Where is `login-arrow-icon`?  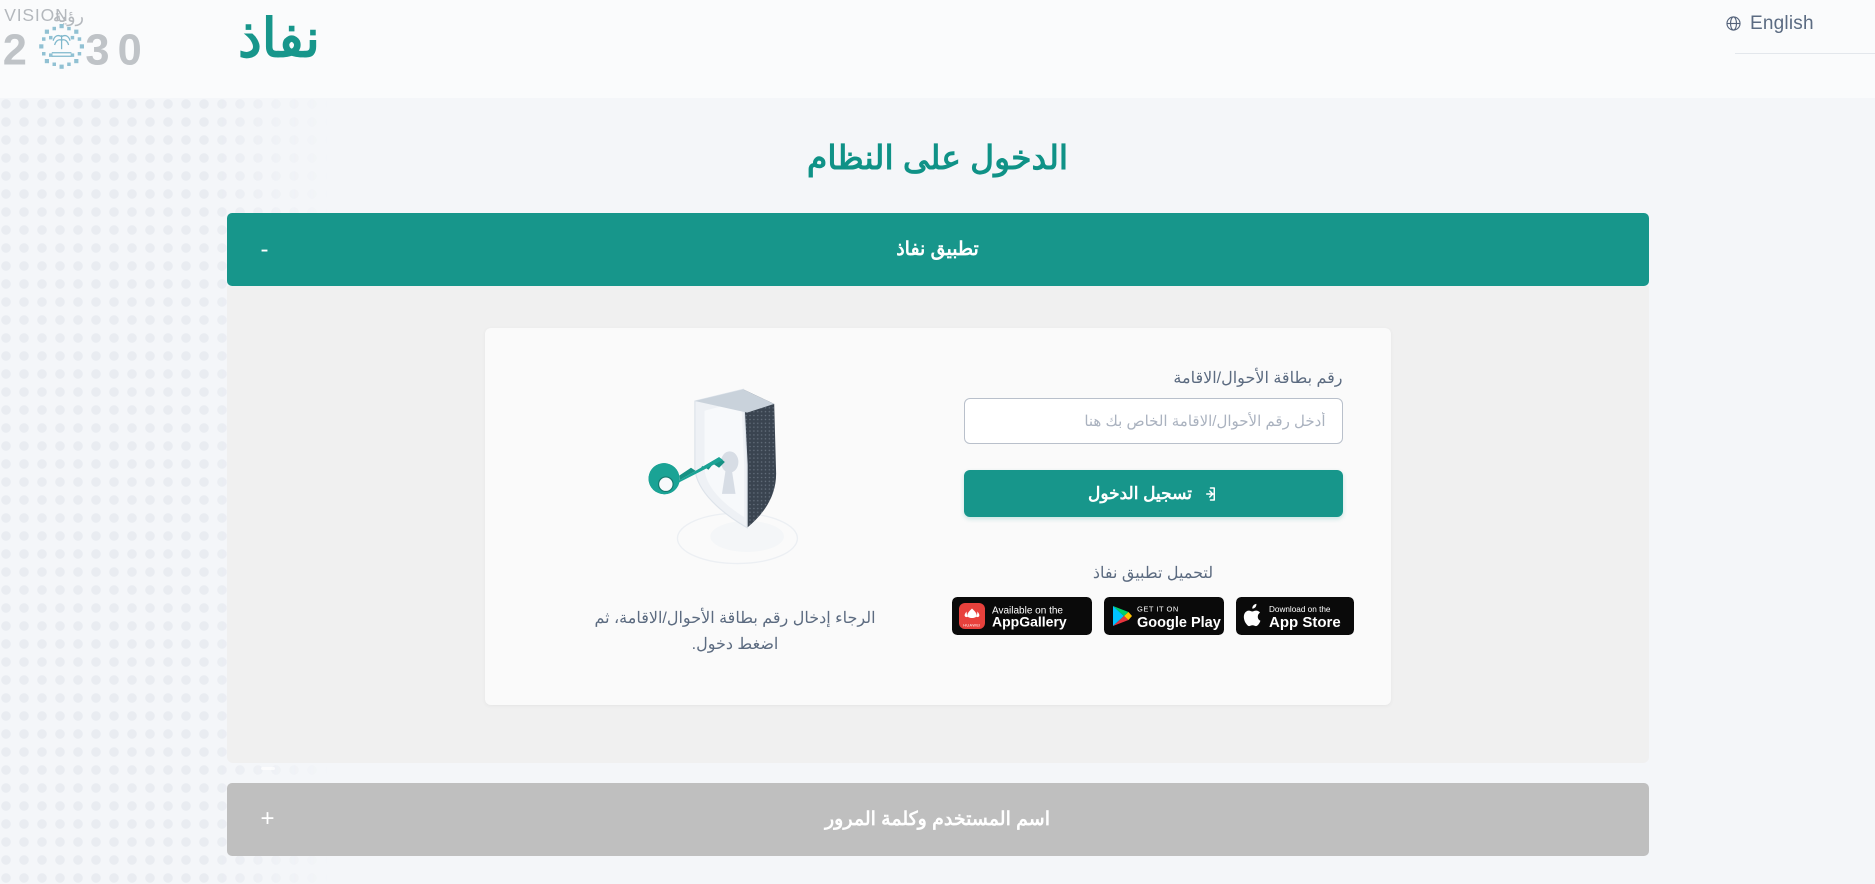
login-arrow-icon is located at coordinates (1209, 494).